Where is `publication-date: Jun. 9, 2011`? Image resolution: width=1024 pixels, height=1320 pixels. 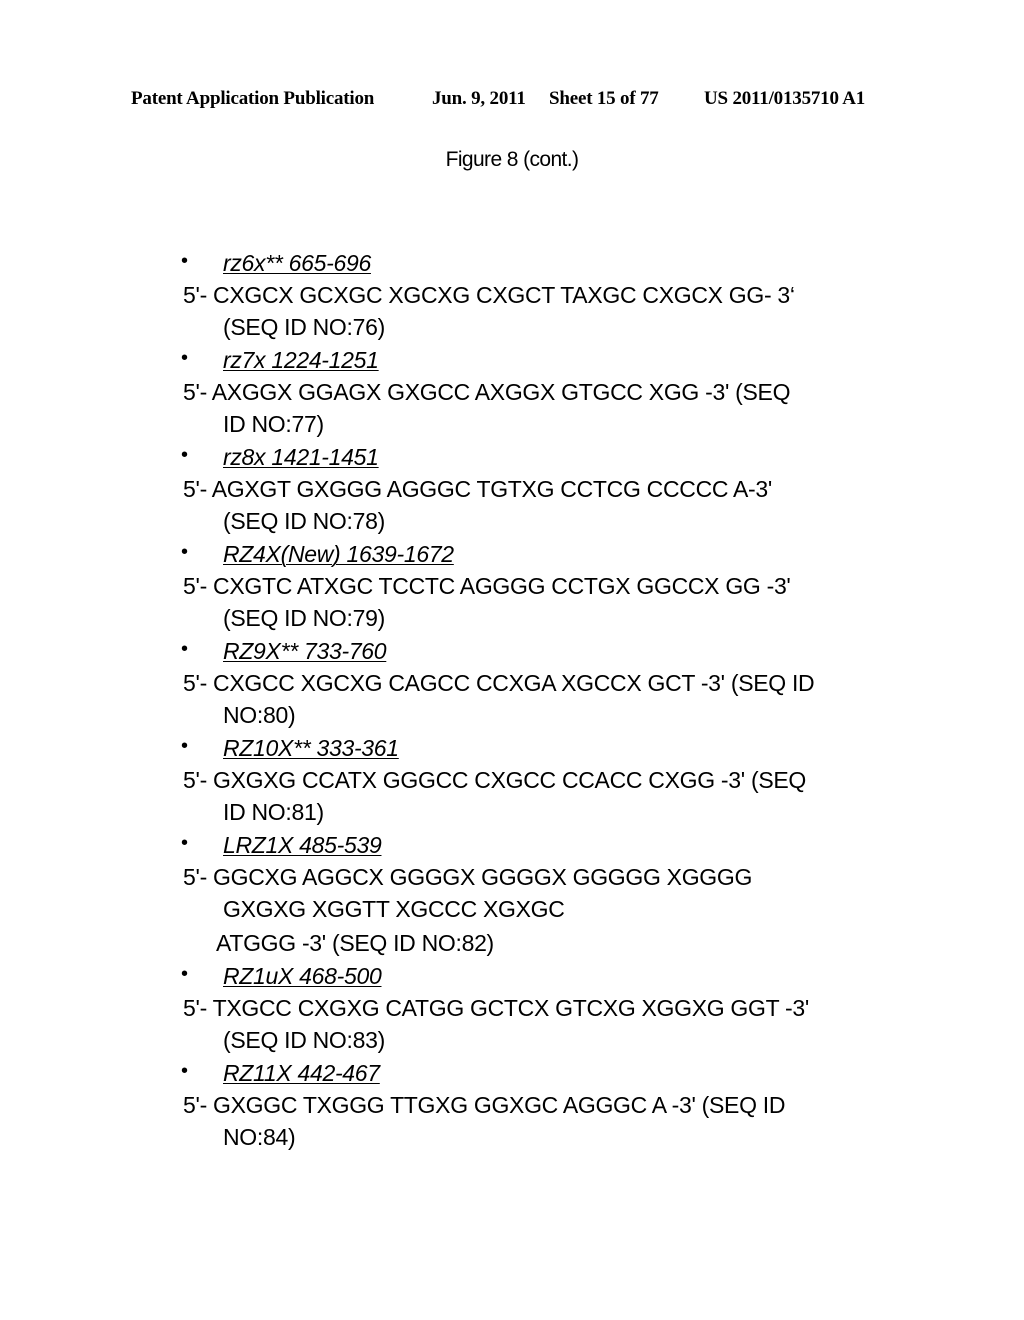 publication-date: Jun. 9, 2011 is located at coordinates (479, 98).